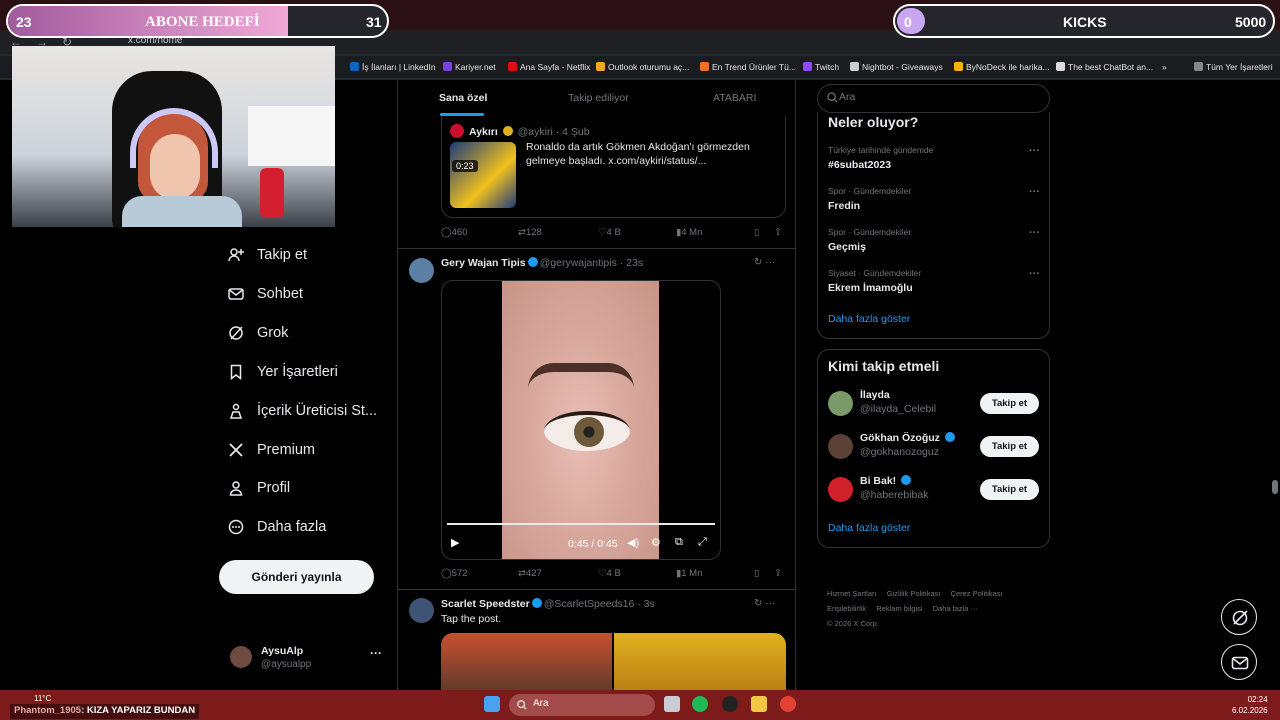 The image size is (1280, 720). Describe the element at coordinates (483, 175) in the screenshot. I see `quoted-video-thumbnail` at that location.